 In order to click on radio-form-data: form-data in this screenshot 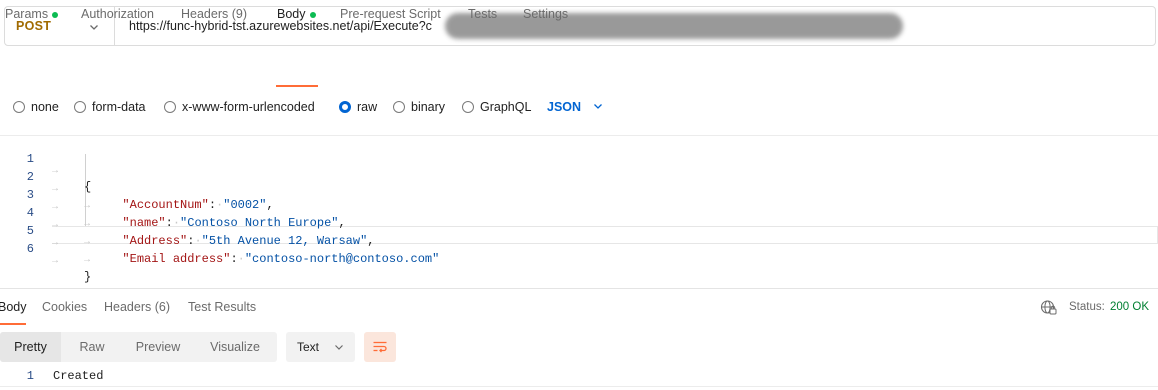, I will do `click(110, 107)`.